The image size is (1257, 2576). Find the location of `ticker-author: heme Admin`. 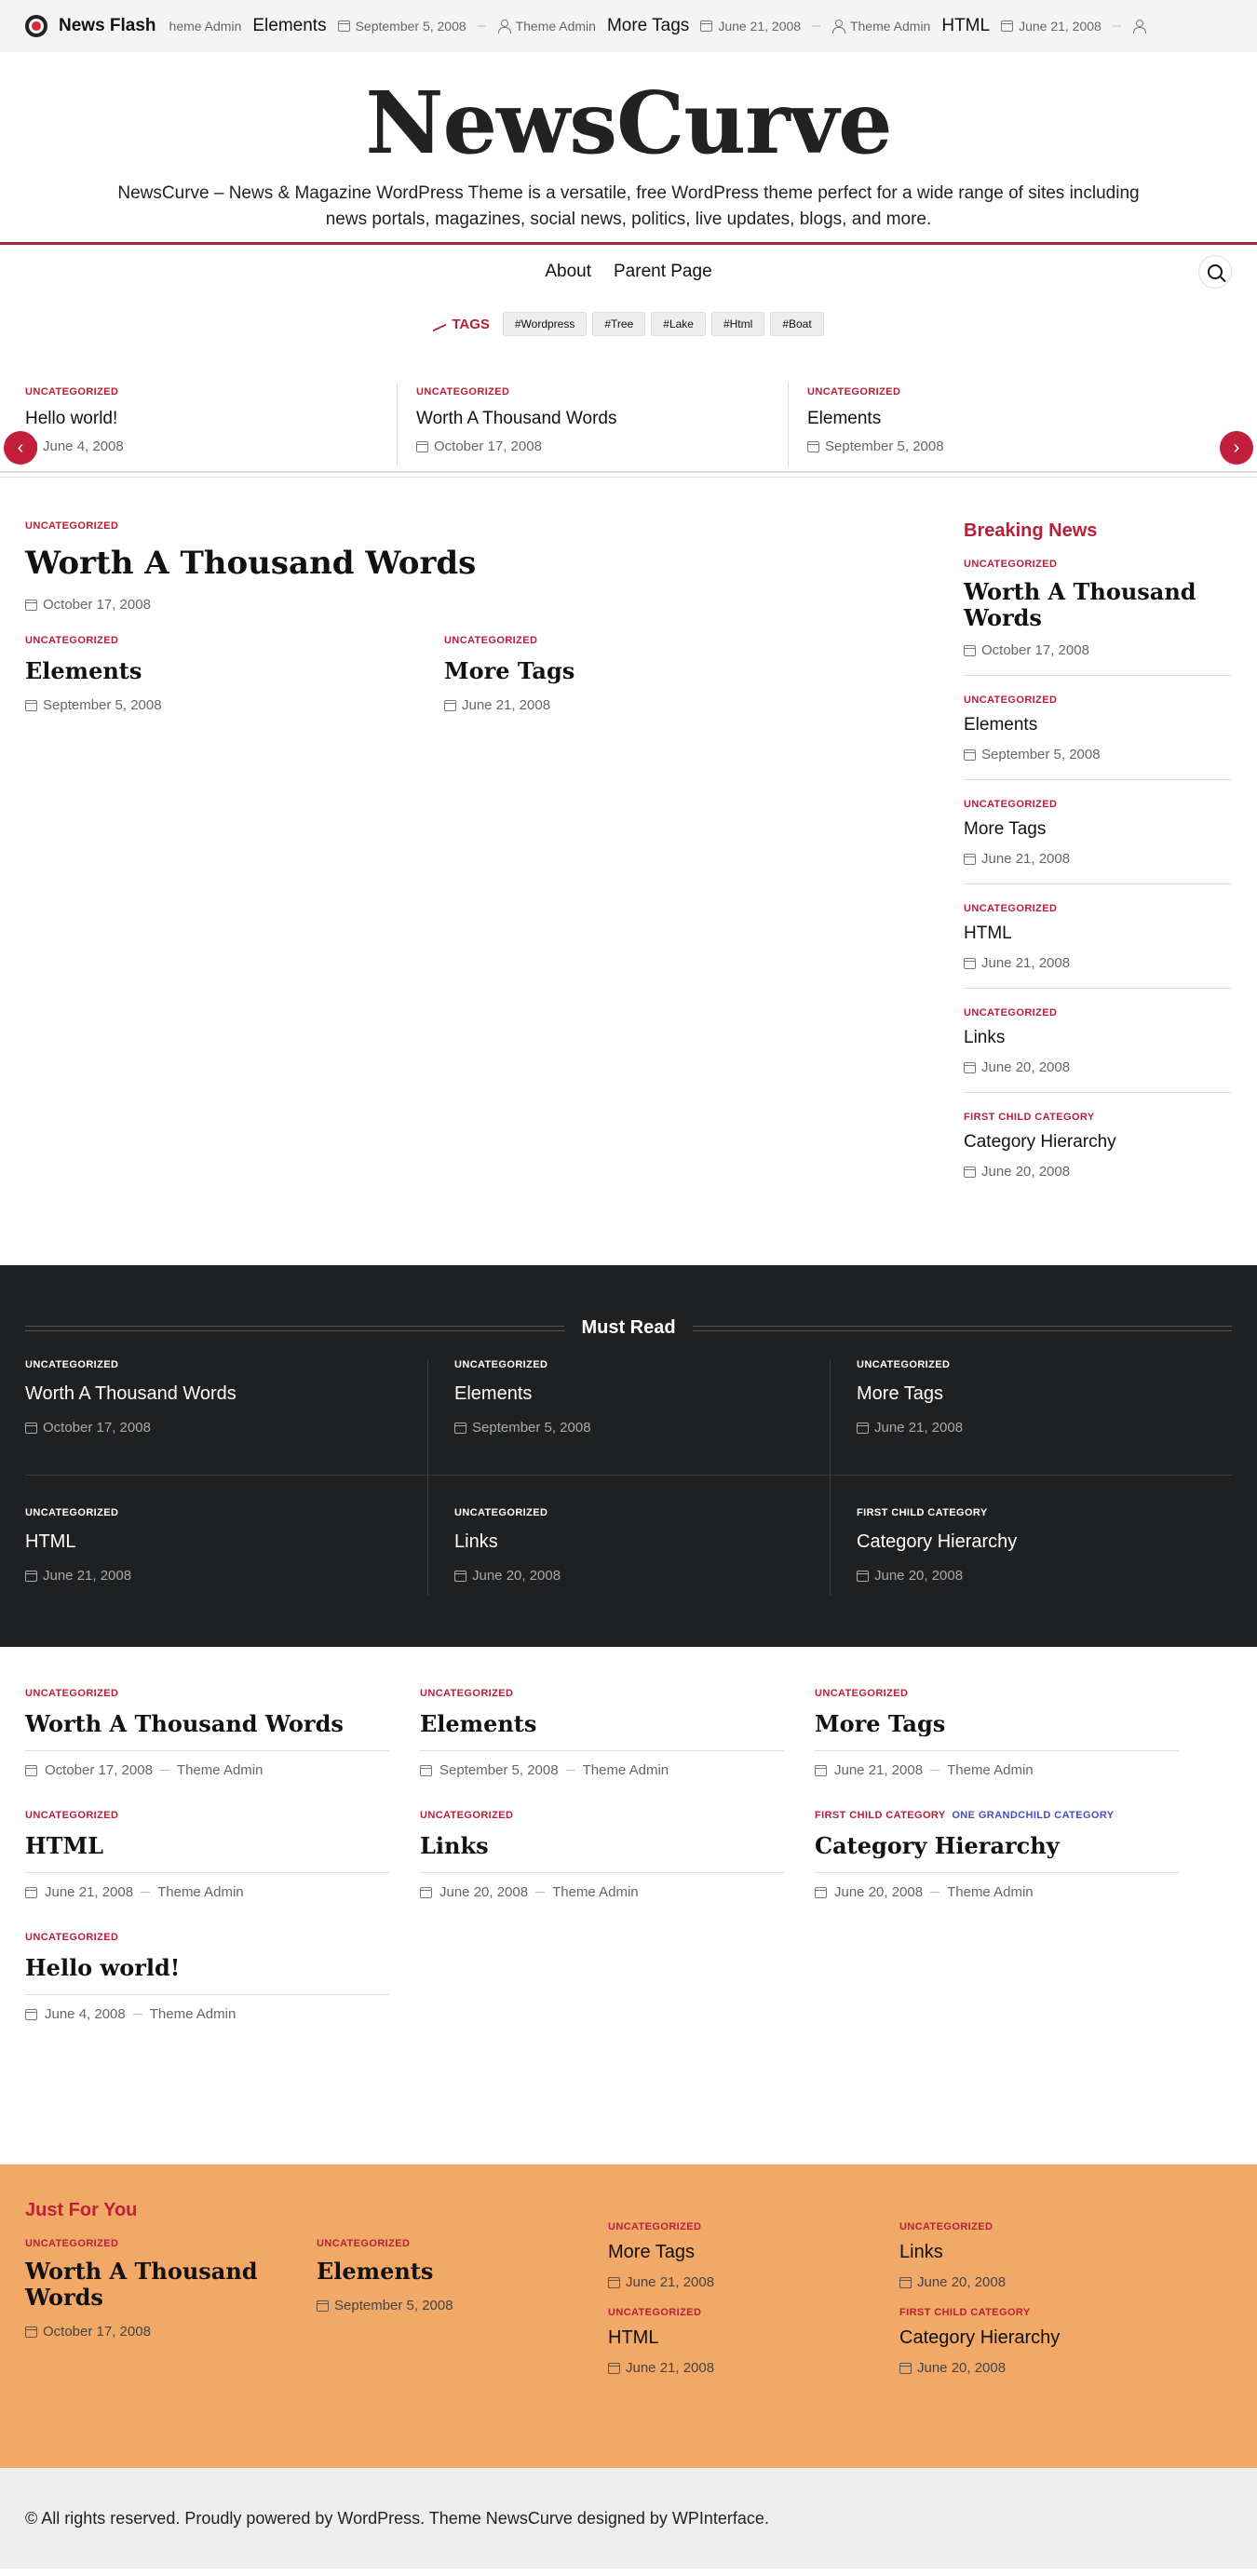

ticker-author: heme Admin is located at coordinates (206, 26).